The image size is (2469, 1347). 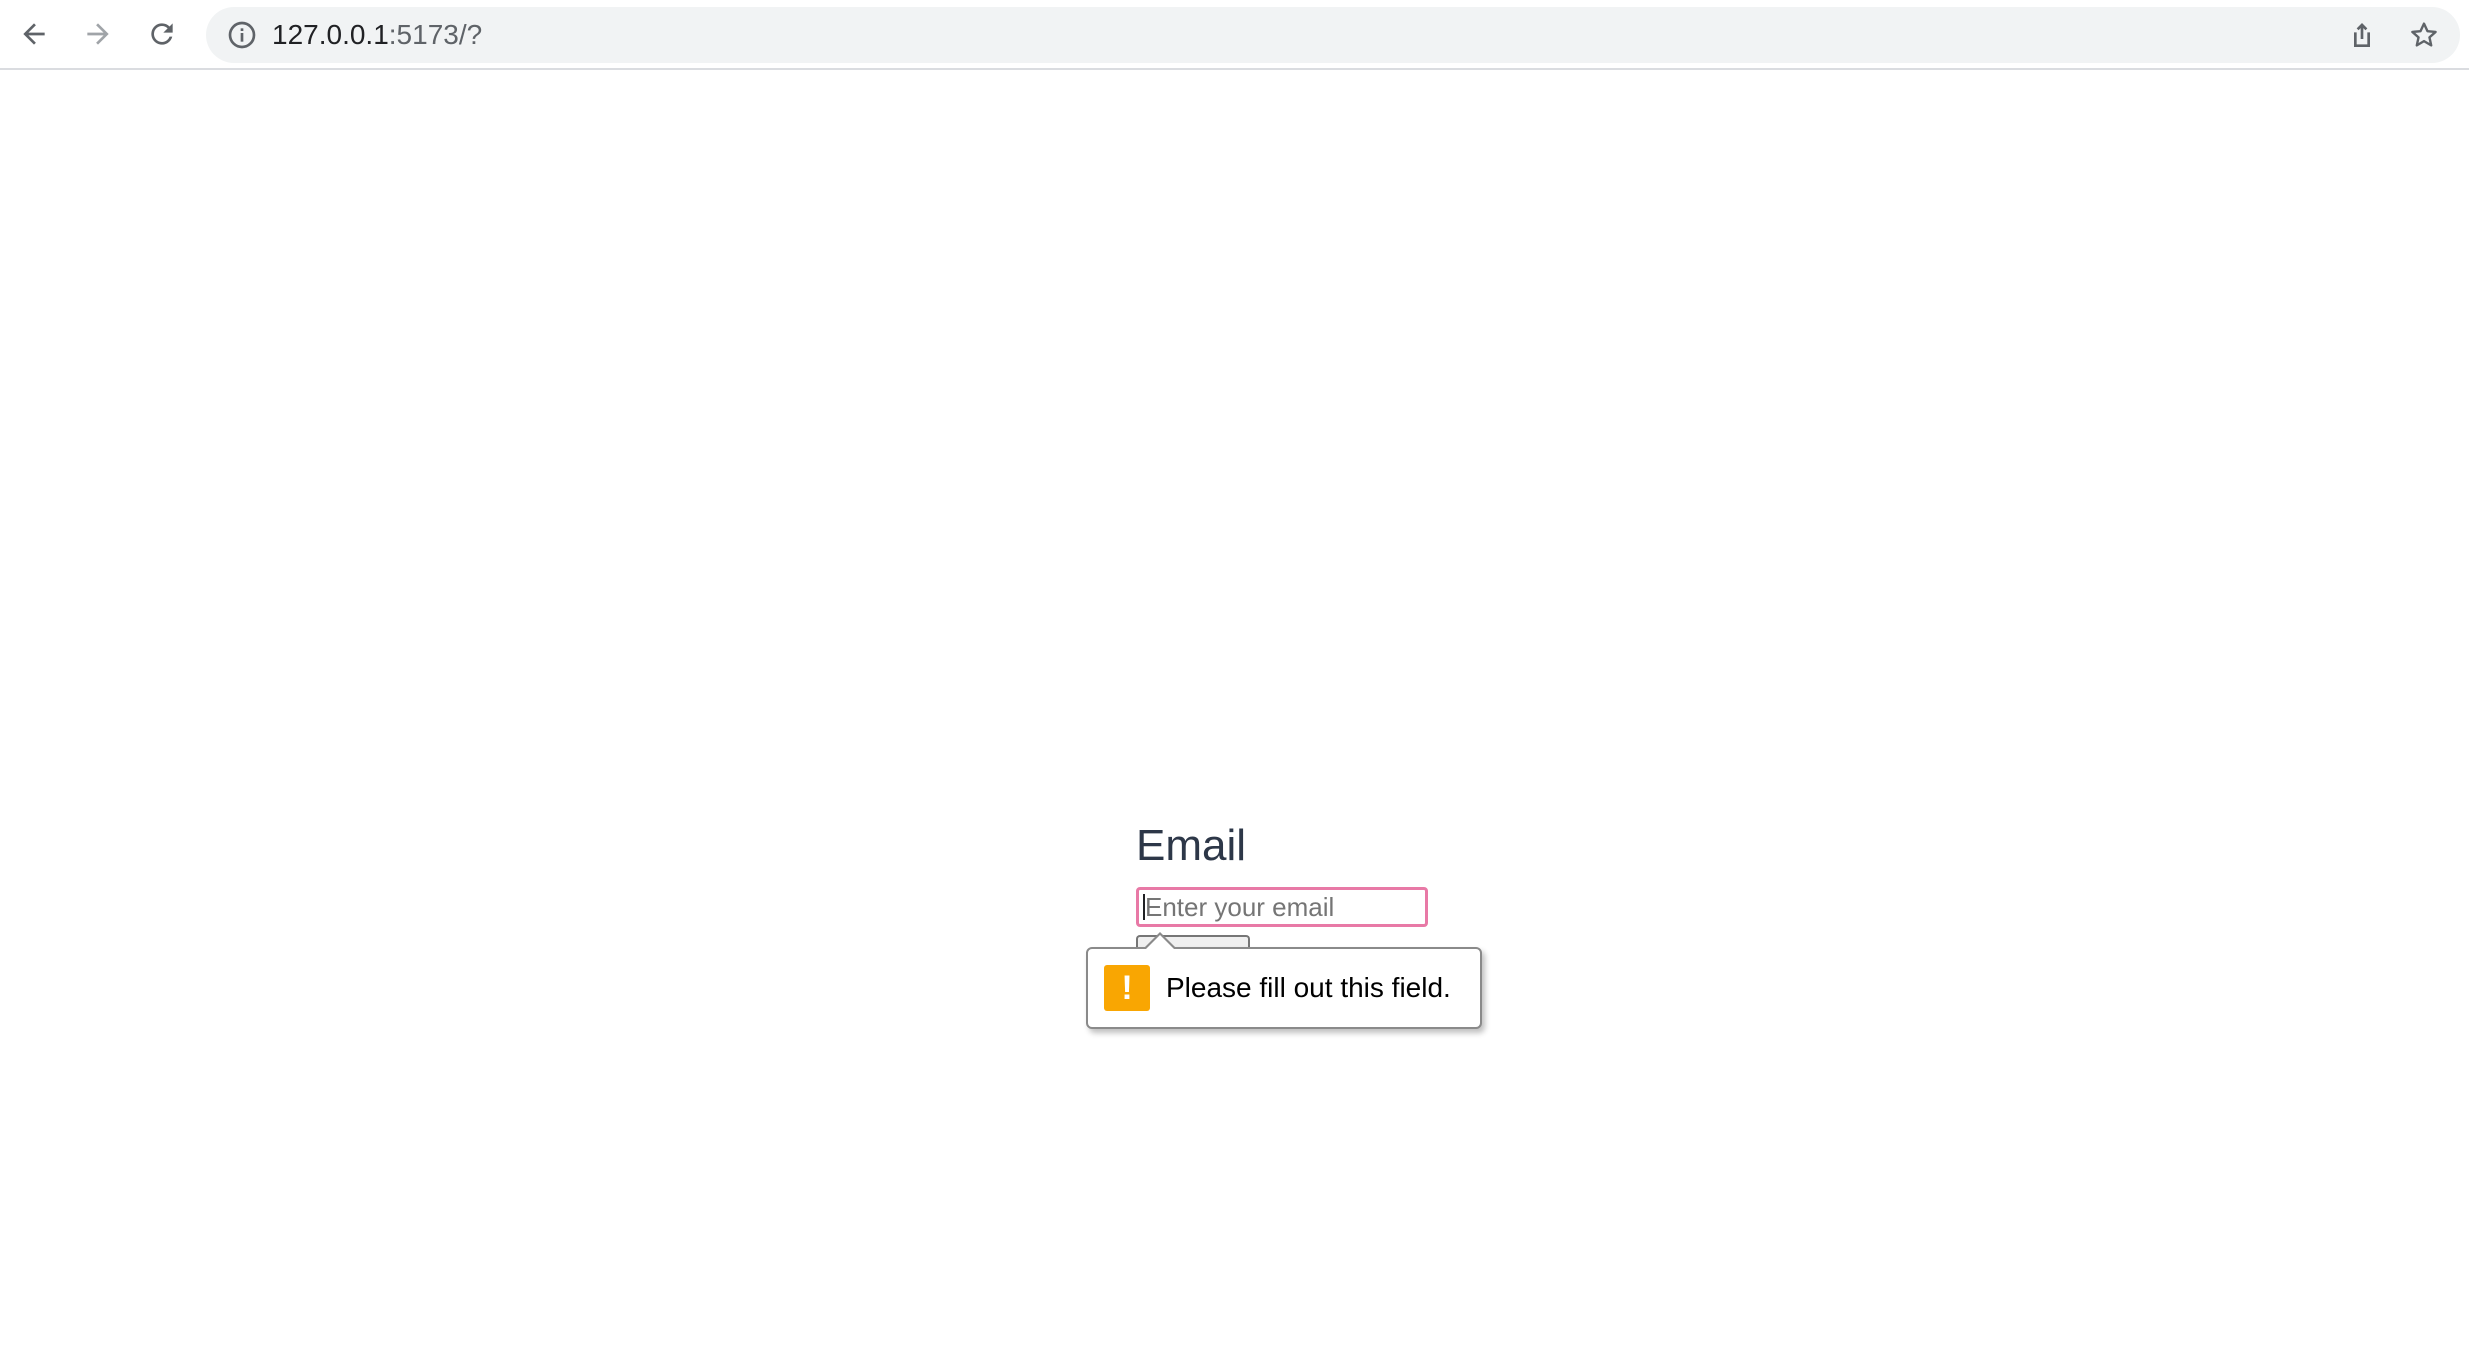 I want to click on email-input, so click(x=1282, y=907).